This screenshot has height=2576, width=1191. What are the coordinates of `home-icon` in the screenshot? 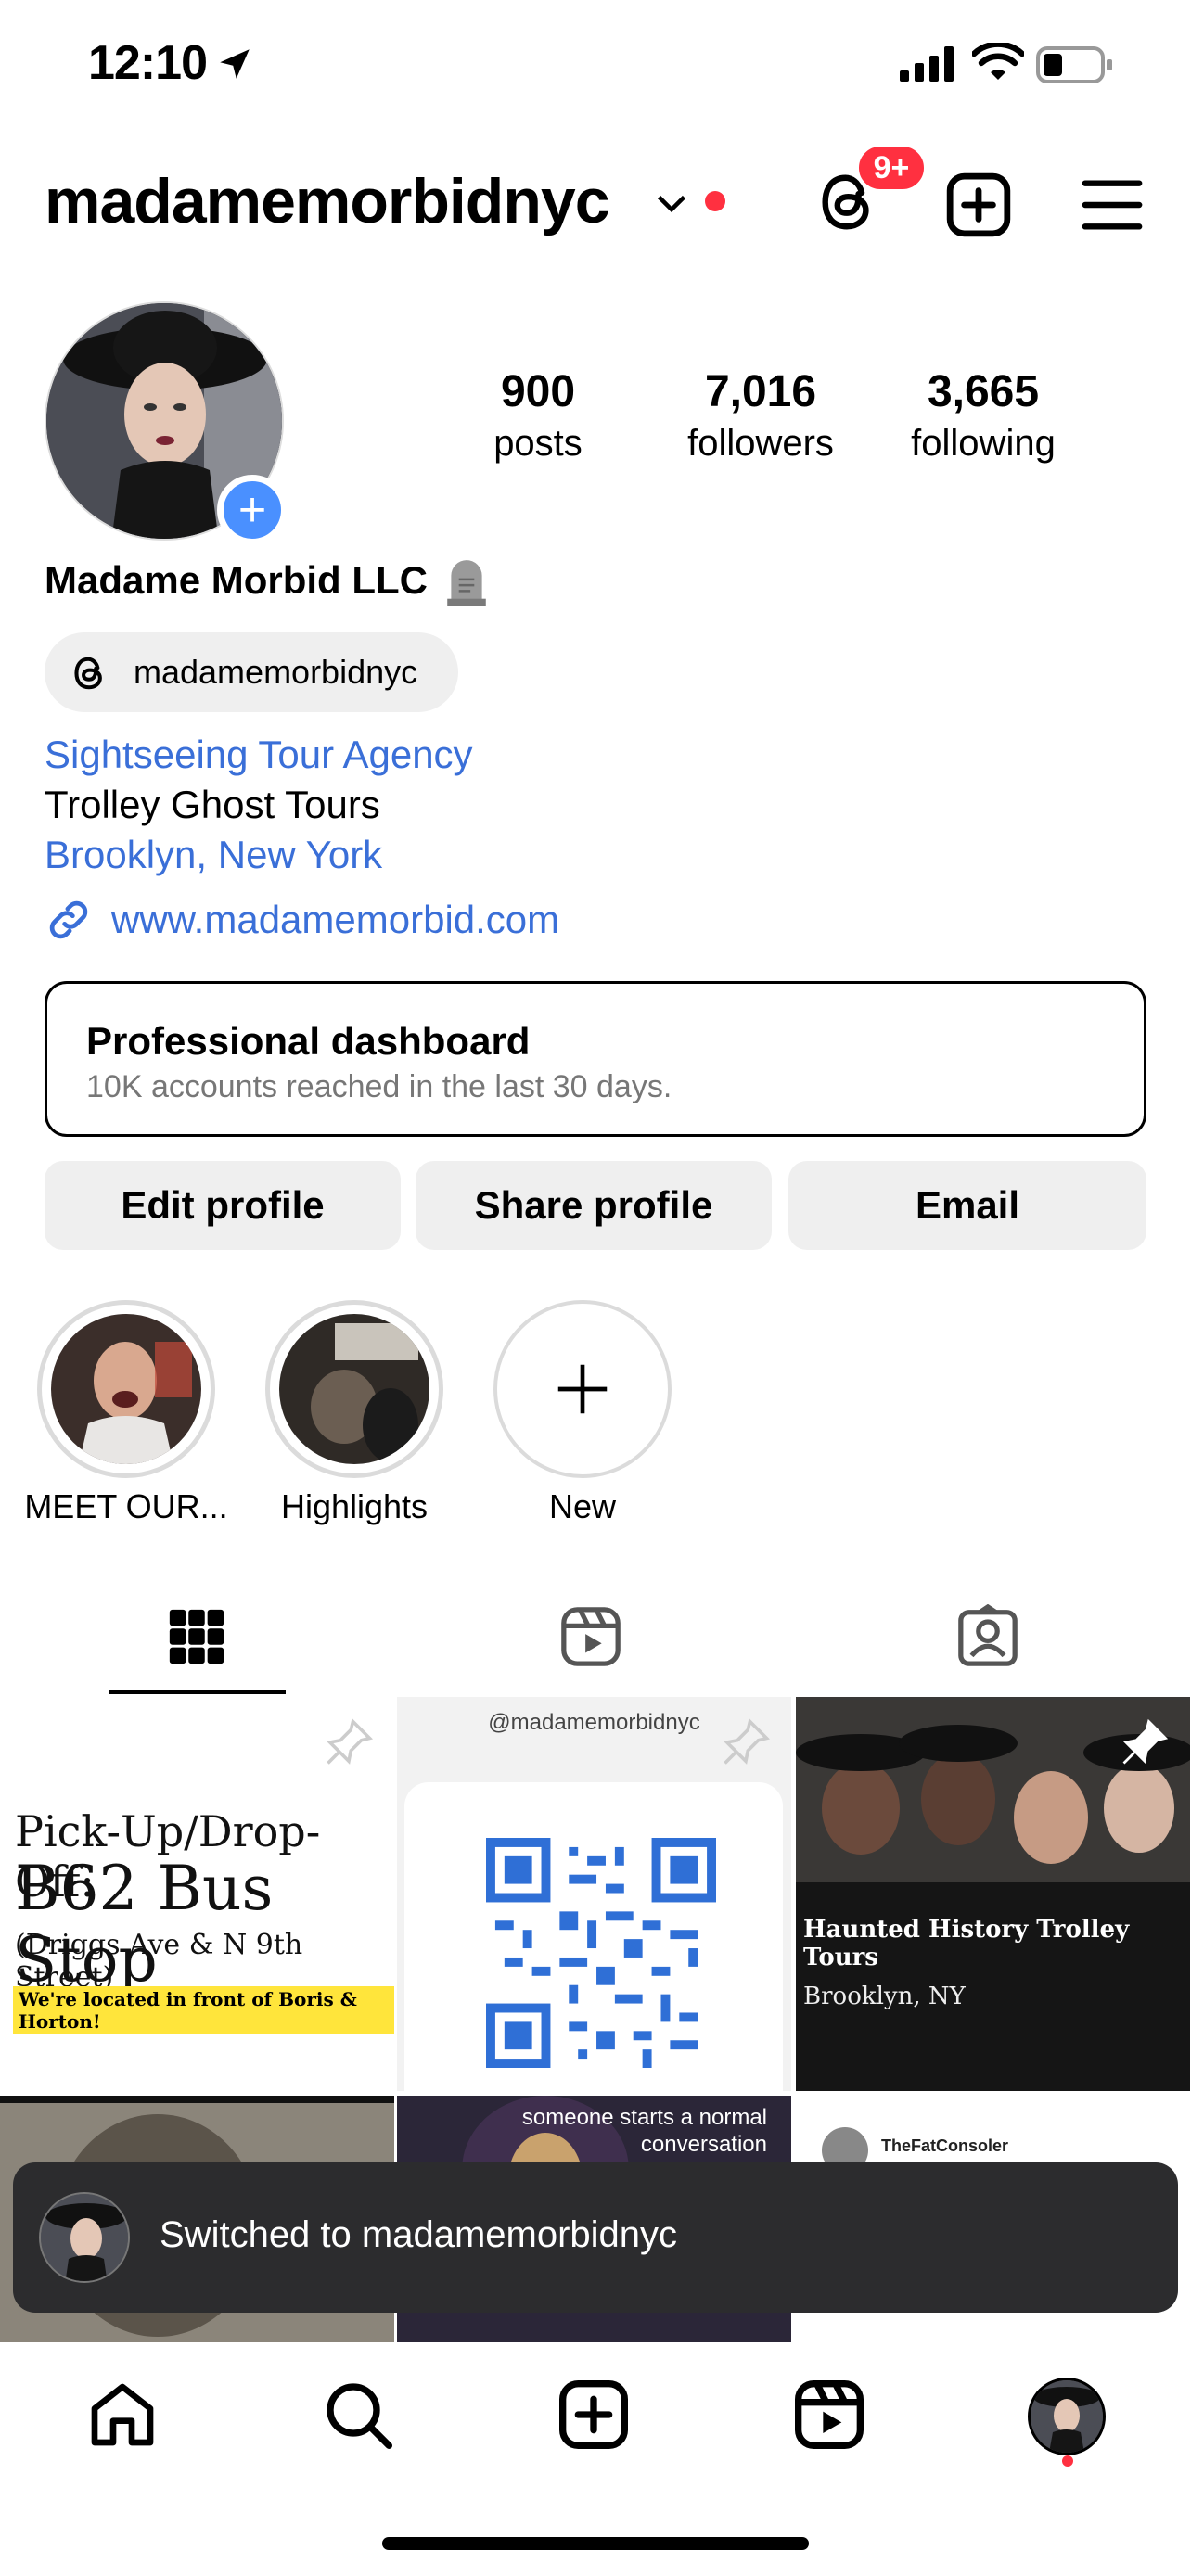 It's located at (122, 2415).